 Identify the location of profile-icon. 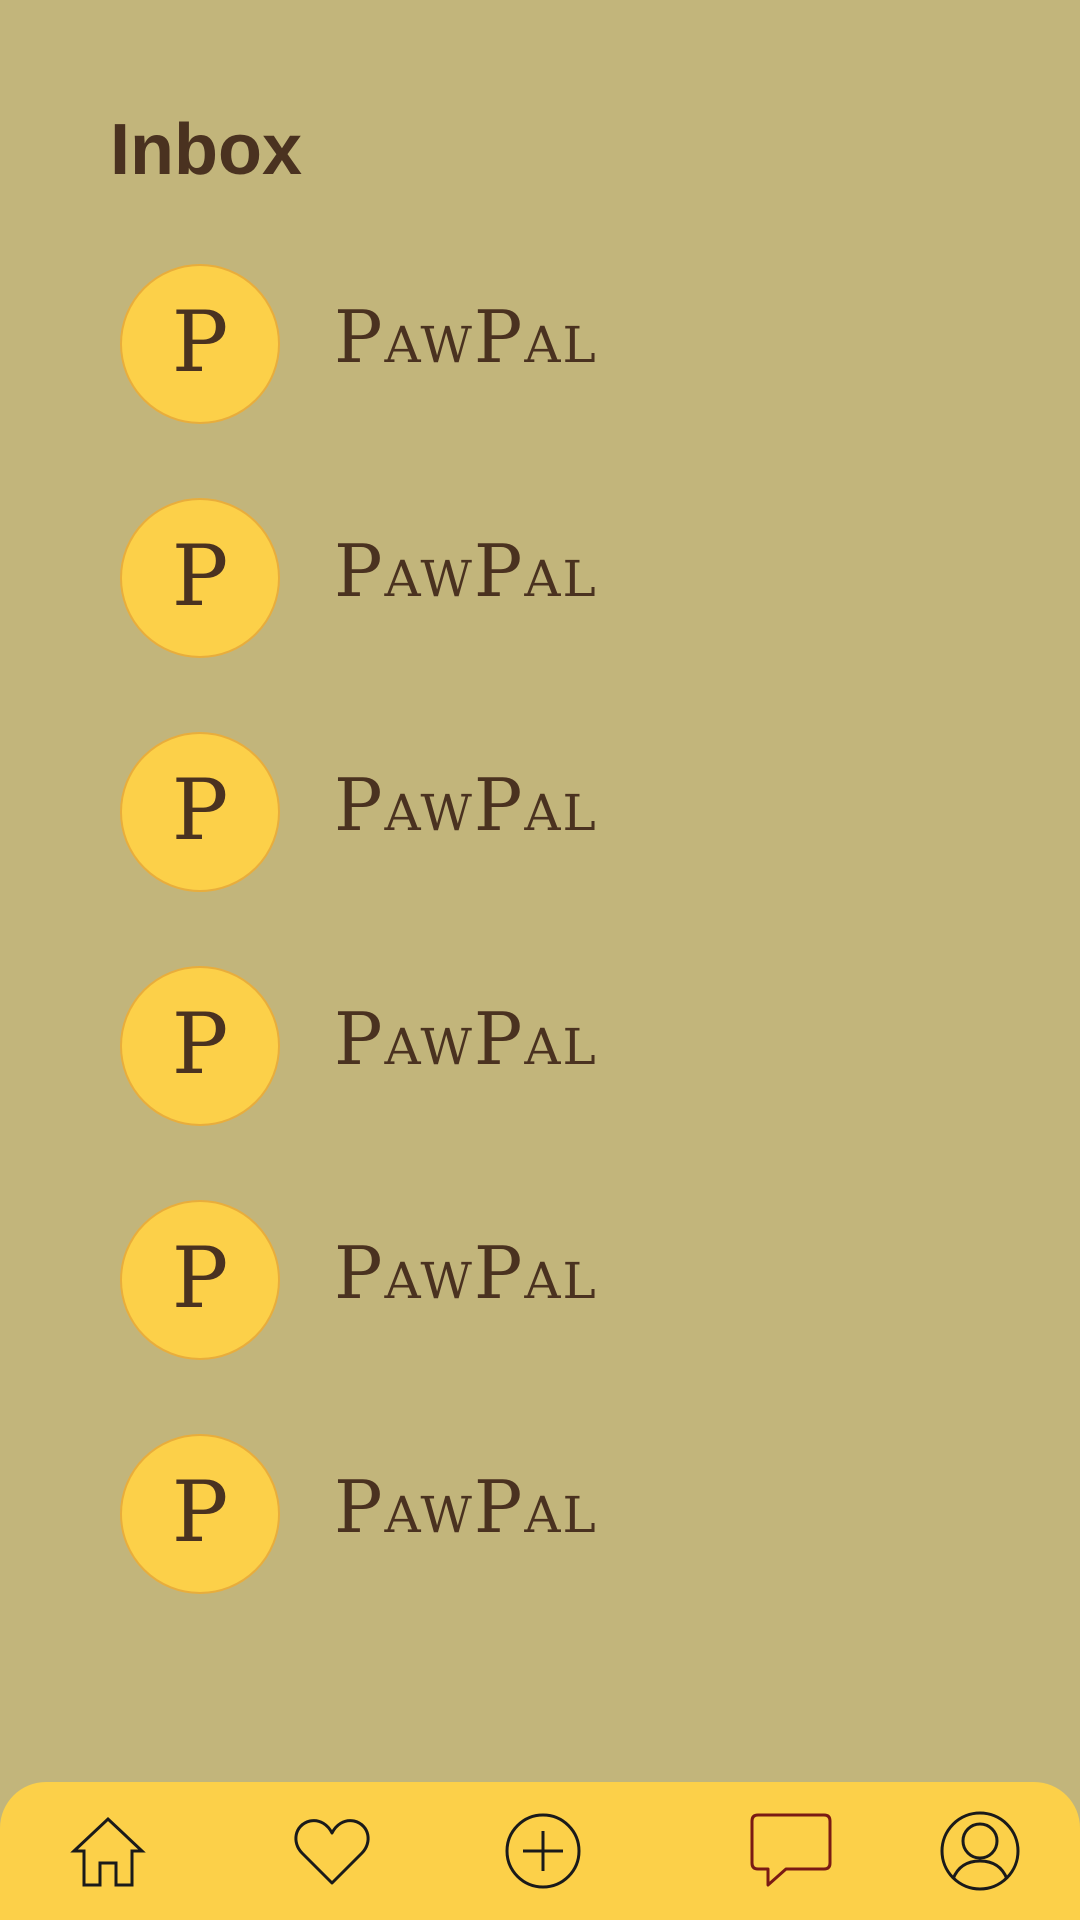
(980, 1851).